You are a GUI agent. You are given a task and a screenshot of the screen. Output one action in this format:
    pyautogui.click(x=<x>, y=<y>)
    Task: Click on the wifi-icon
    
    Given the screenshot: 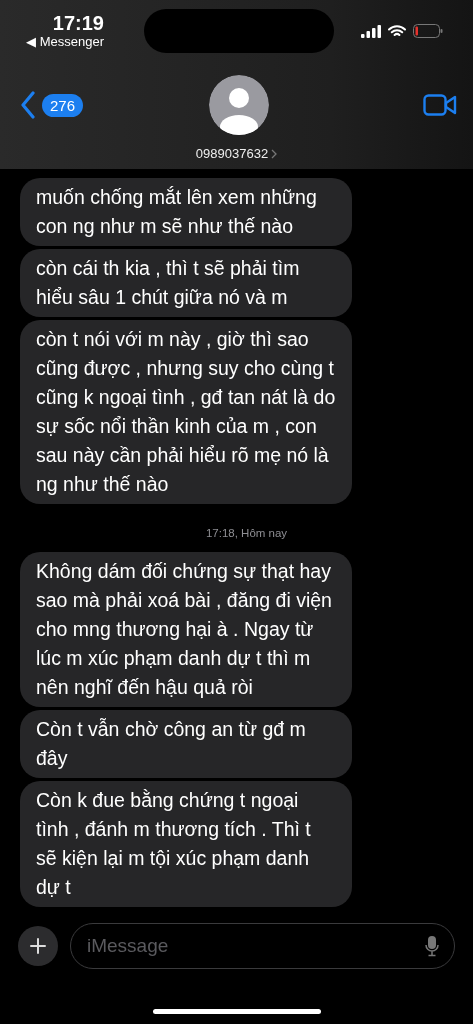 What is the action you would take?
    pyautogui.click(x=397, y=31)
    